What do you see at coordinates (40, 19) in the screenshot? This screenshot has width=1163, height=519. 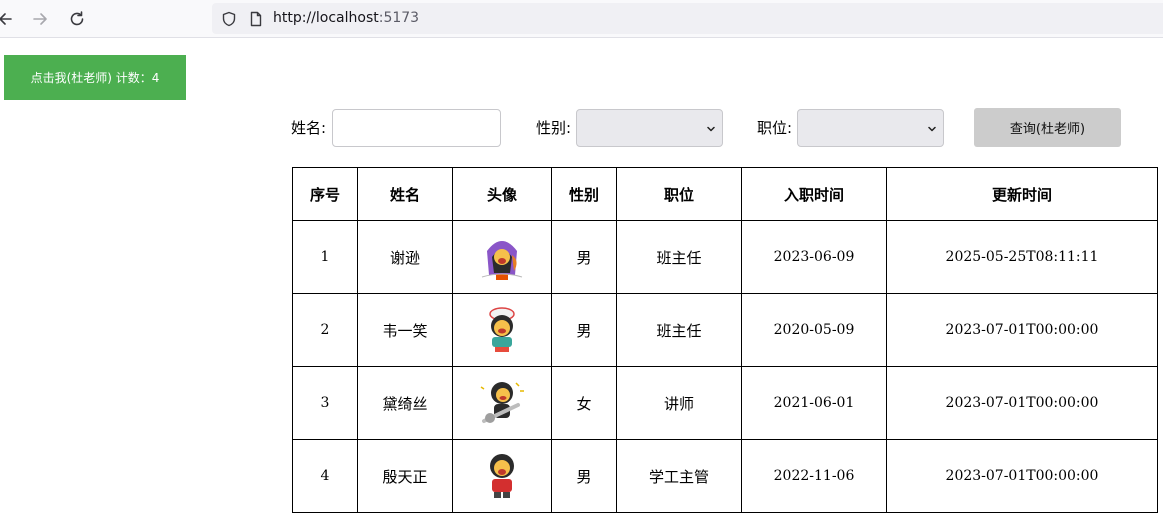 I see `forward-arrow-icon` at bounding box center [40, 19].